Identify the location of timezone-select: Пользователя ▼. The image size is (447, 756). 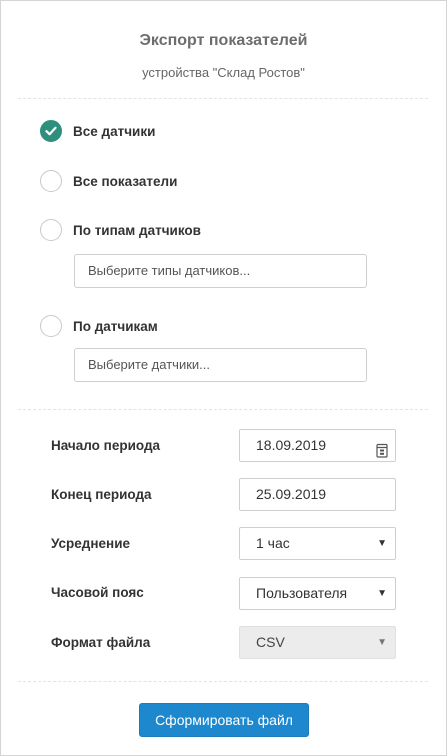
(317, 593).